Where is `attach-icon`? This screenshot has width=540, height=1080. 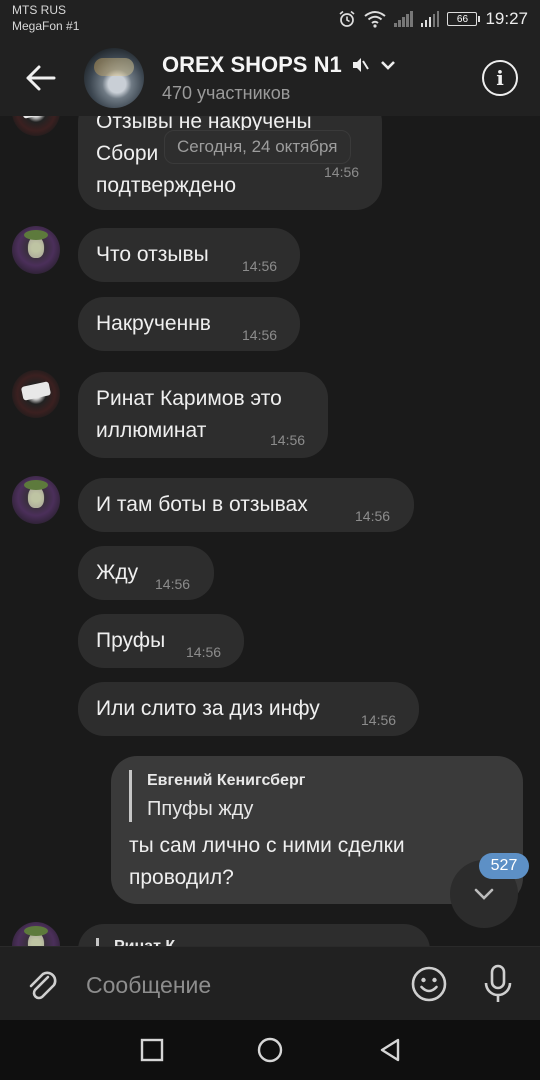
attach-icon is located at coordinates (42, 985).